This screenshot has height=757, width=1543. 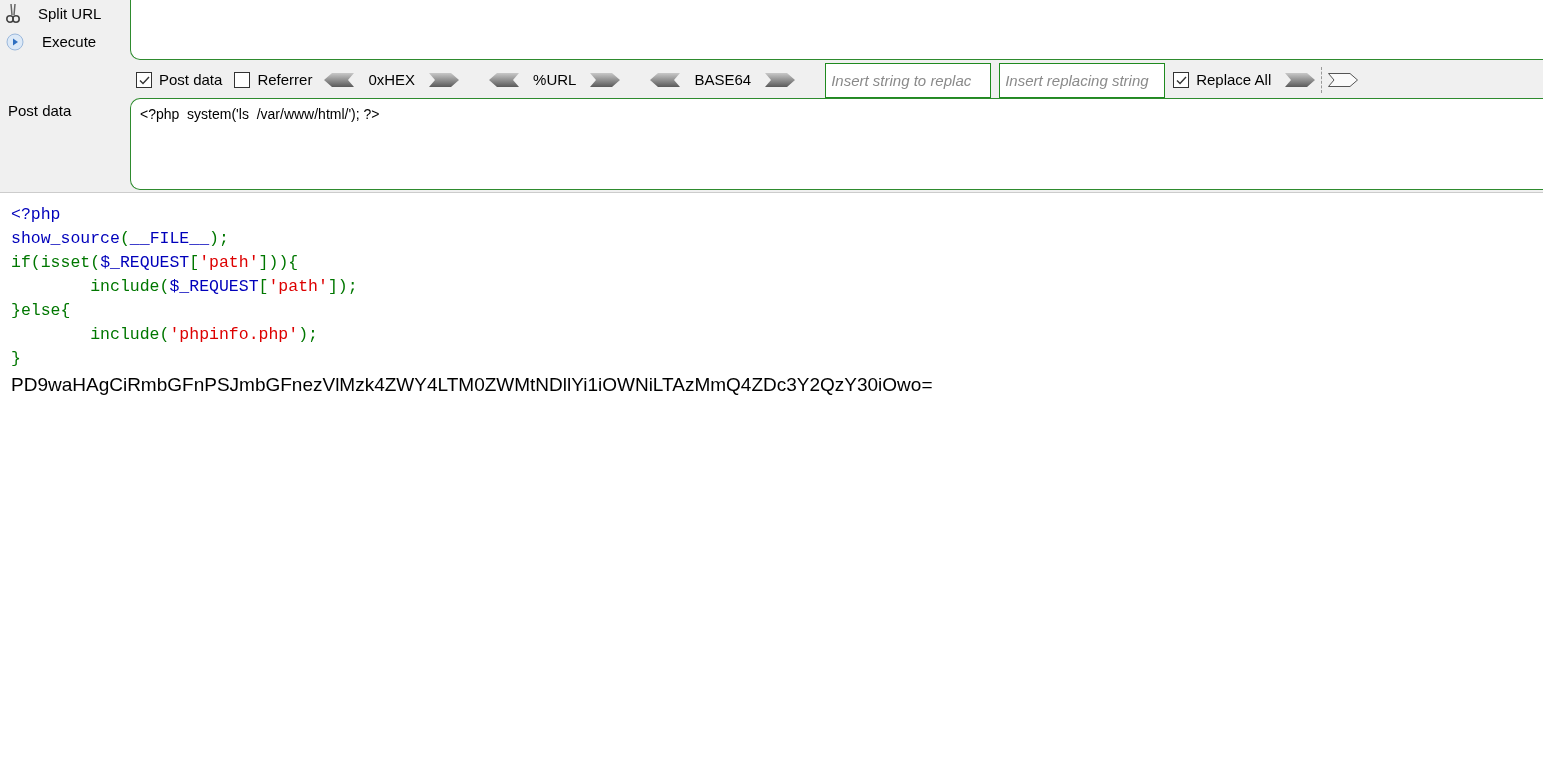 I want to click on url-field, so click(x=836, y=30).